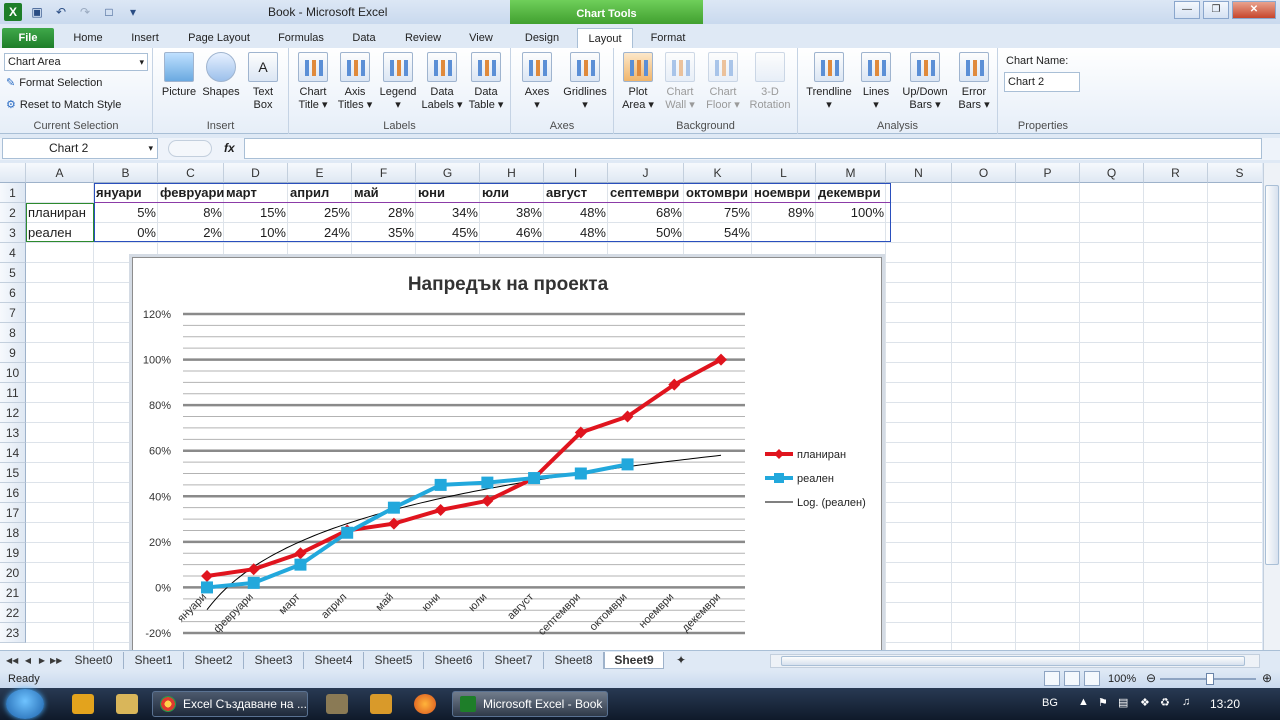 This screenshot has width=1280, height=720. I want to click on normal-view-icon, so click(1052, 678).